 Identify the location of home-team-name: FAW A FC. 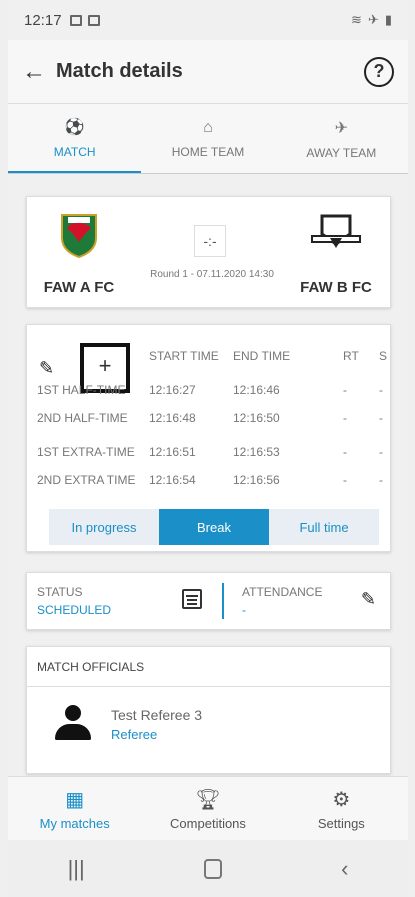
(79, 287).